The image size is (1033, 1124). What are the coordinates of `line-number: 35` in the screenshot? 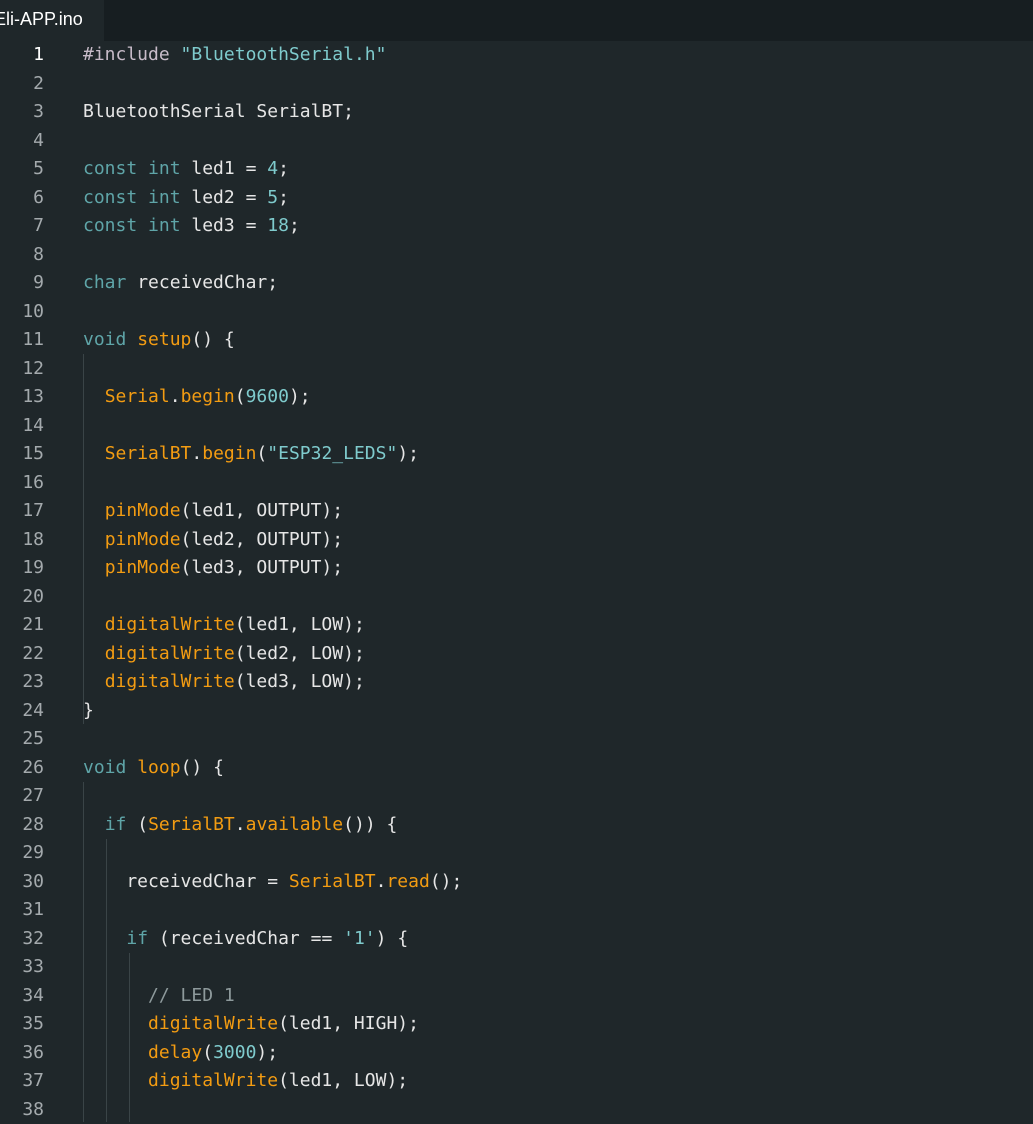 It's located at (22, 1024).